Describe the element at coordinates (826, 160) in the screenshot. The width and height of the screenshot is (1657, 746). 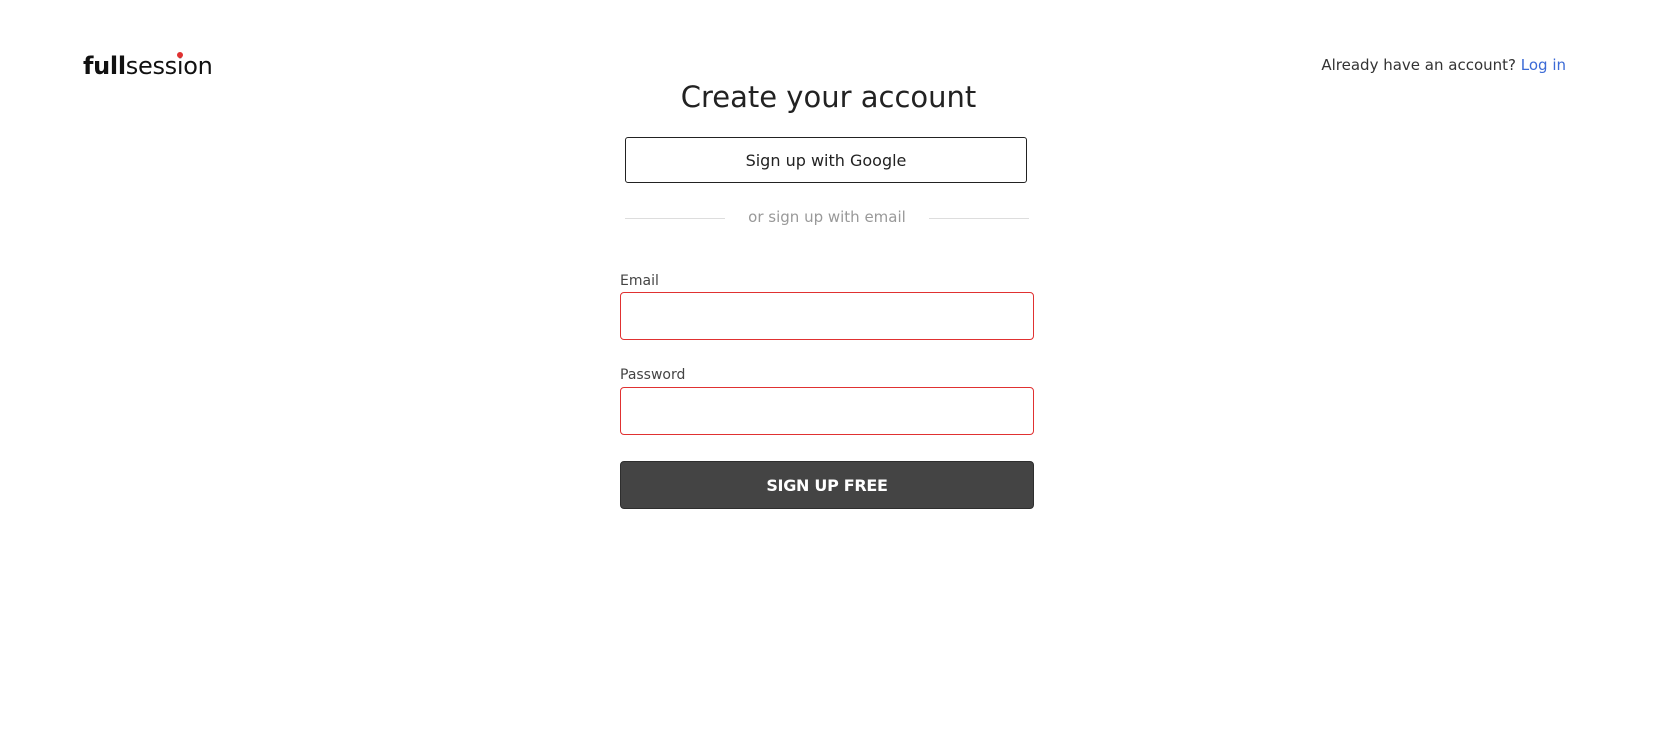
I see `google-signup-button: Sign up with Google` at that location.